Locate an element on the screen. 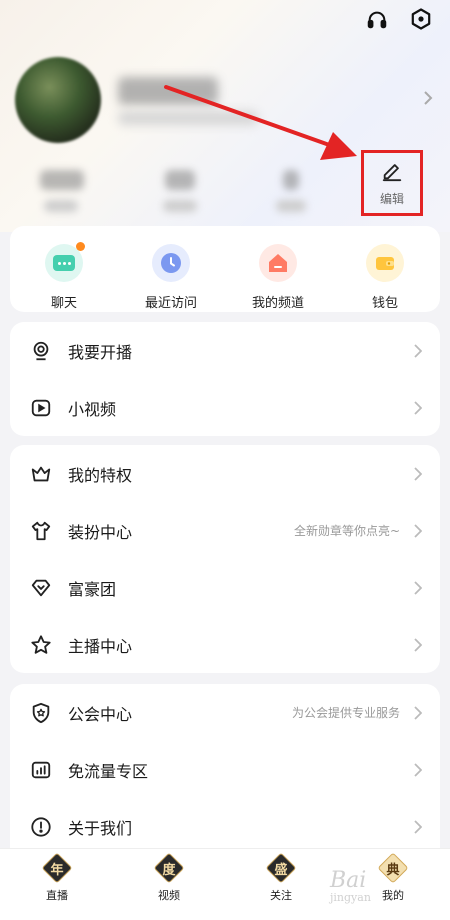  quick-action-channel: 我的频道 is located at coordinates (278, 277).